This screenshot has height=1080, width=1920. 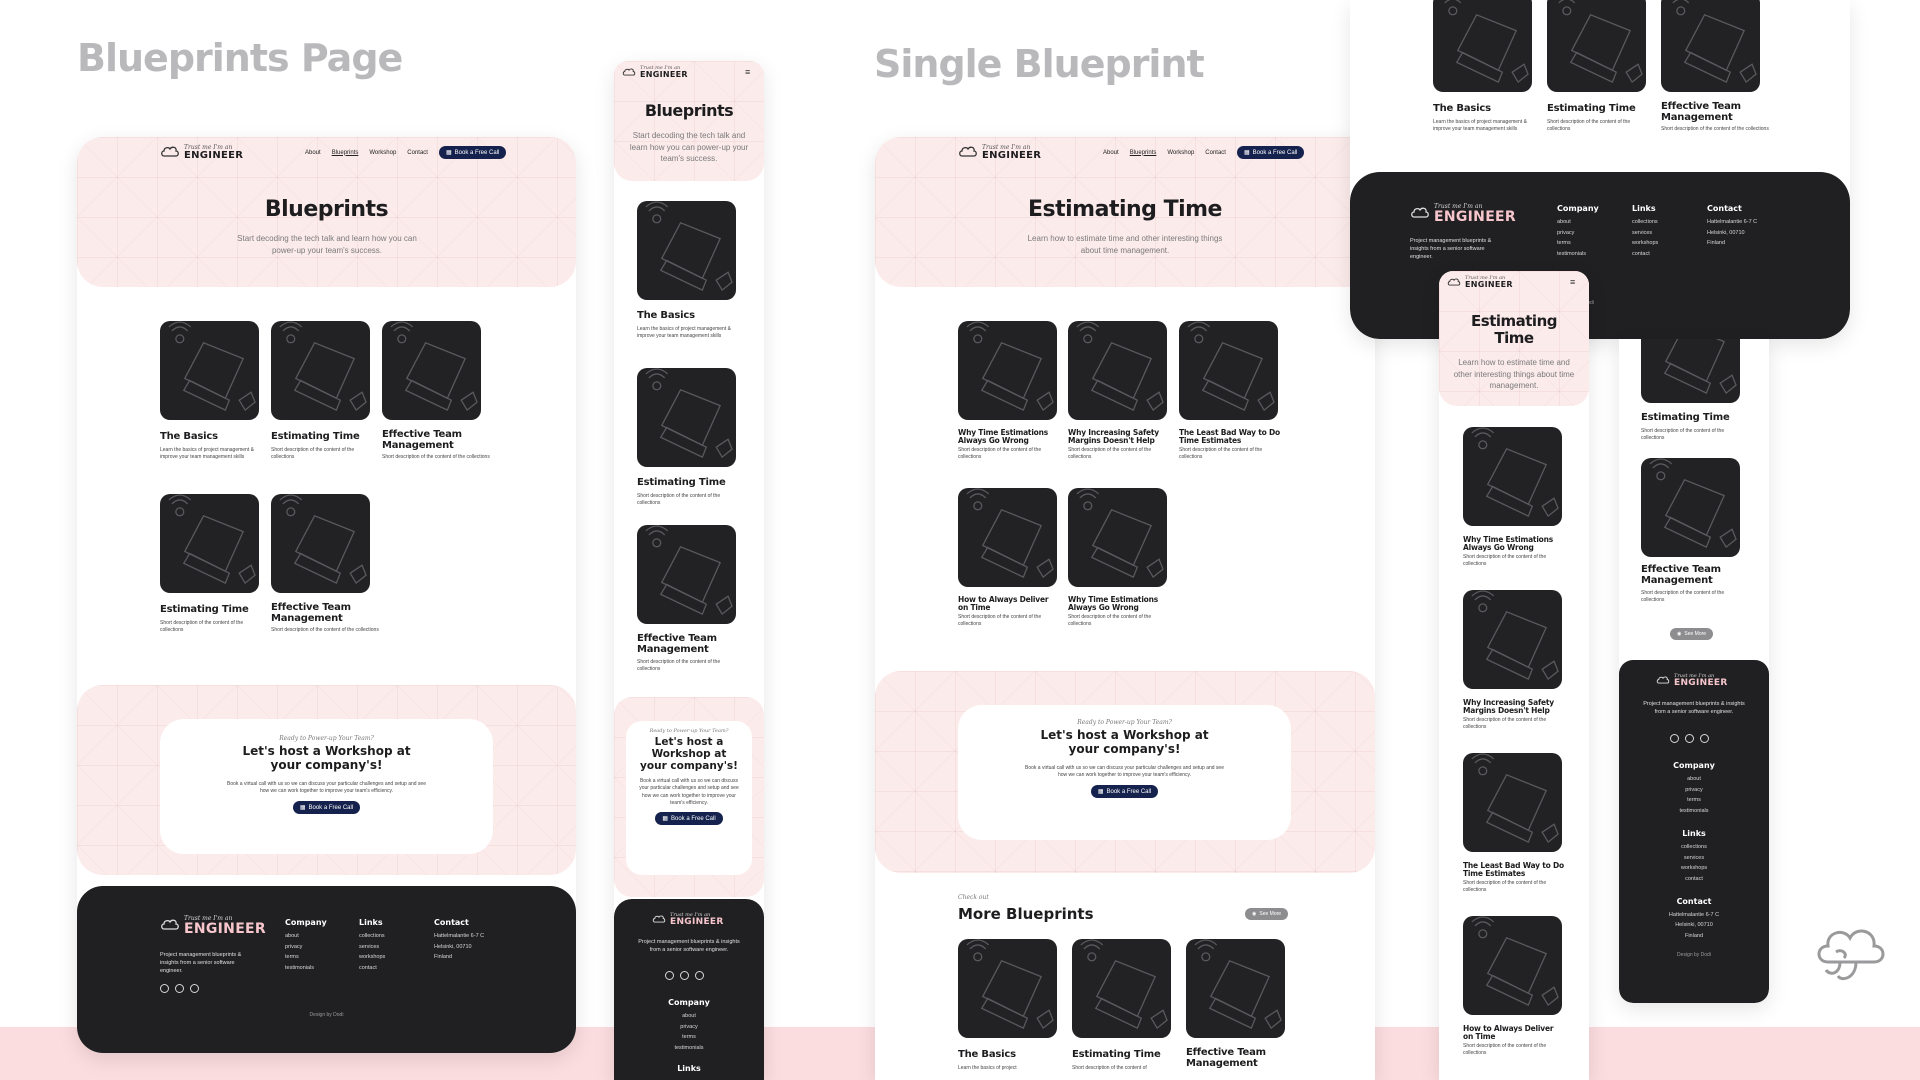 I want to click on section-label-blueprints-page: Blueprints Page, so click(x=240, y=58).